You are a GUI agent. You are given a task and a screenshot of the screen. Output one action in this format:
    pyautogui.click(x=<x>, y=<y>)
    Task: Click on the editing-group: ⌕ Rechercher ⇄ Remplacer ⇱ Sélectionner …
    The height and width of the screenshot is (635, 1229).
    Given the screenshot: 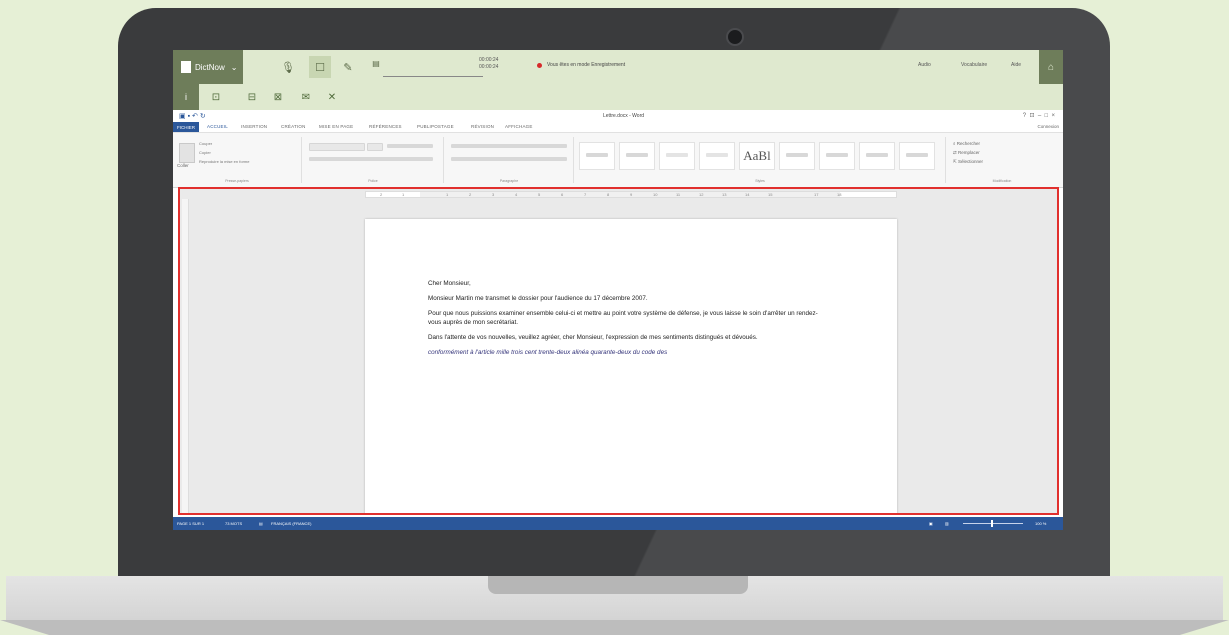 What is the action you would take?
    pyautogui.click(x=1002, y=160)
    